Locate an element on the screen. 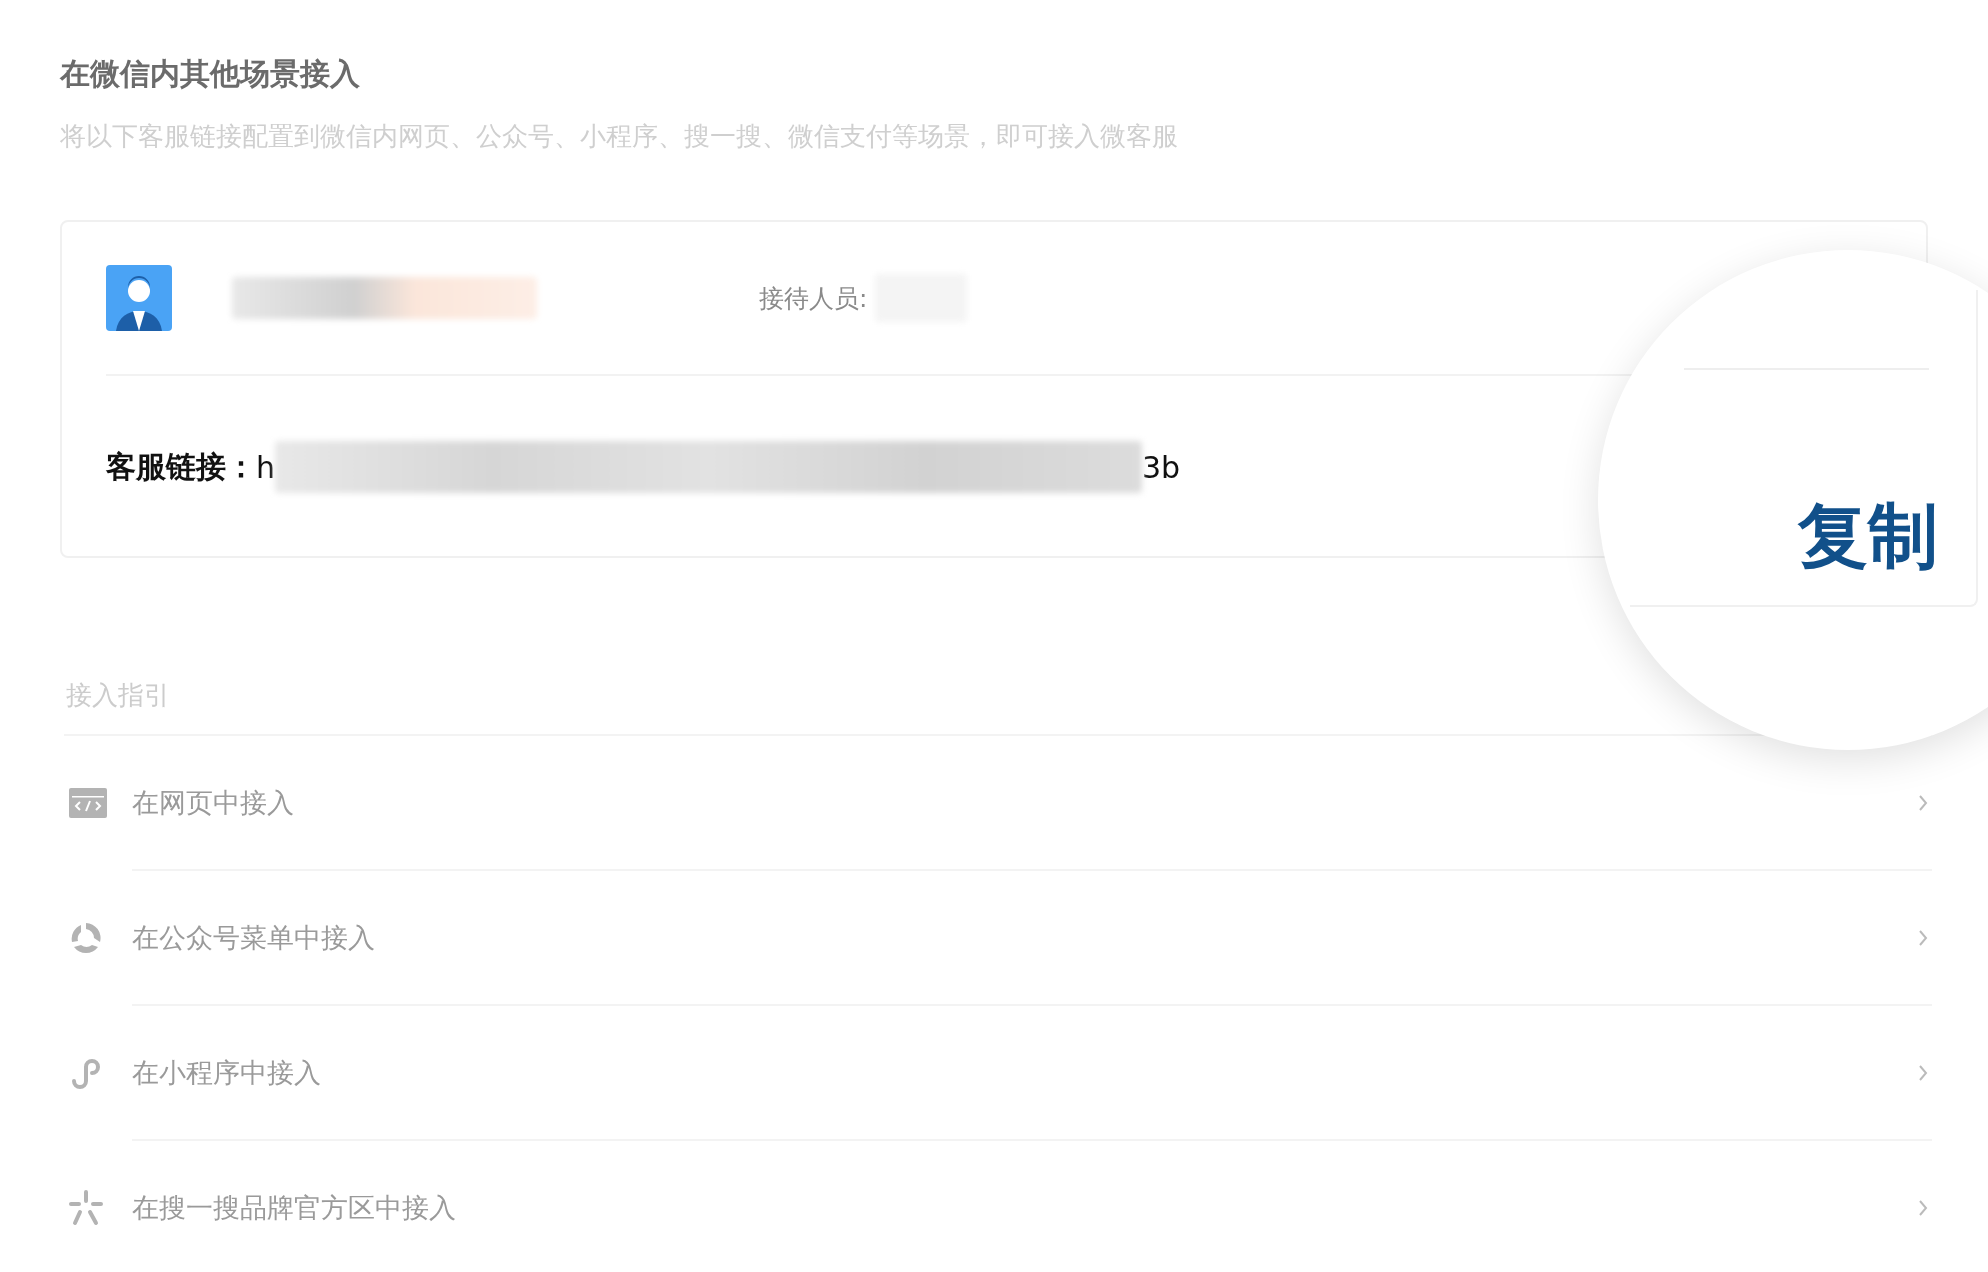 This screenshot has width=1988, height=1272. guide-item: 在搜一搜品牌官方区中接入 is located at coordinates (1032, 1205).